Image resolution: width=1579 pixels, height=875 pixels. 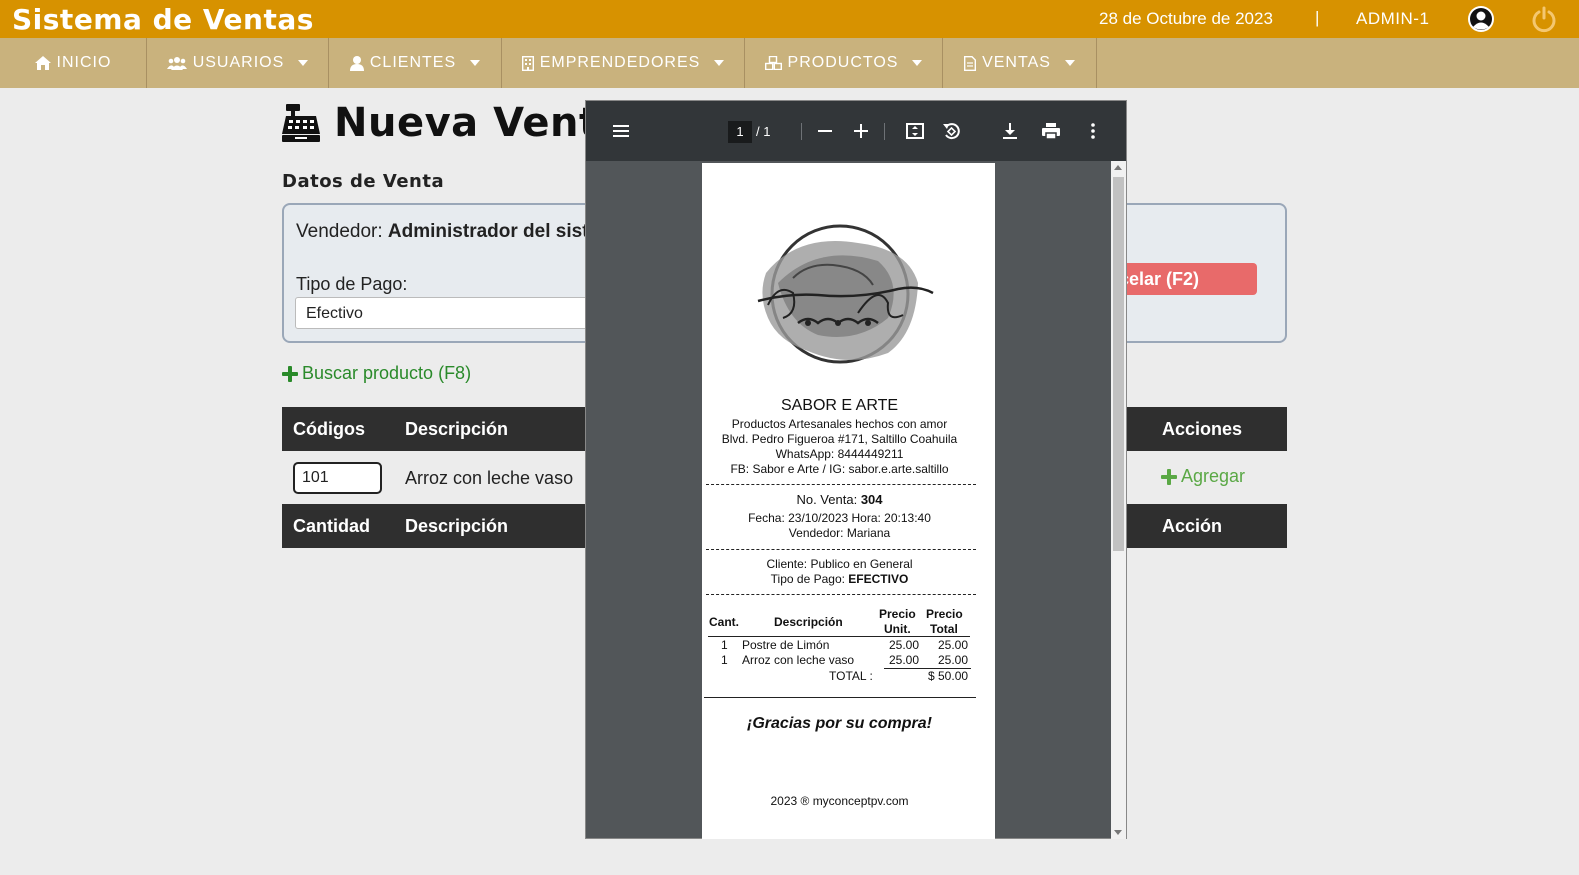 What do you see at coordinates (763, 131) in the screenshot?
I see `page-total: / 1` at bounding box center [763, 131].